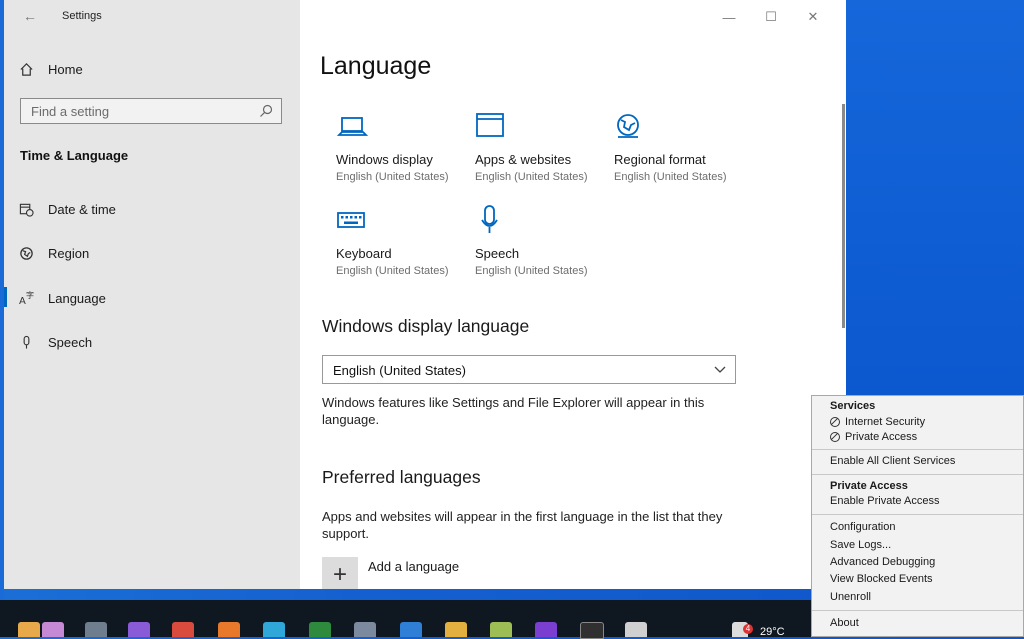  I want to click on tile-keyboard: Keyboard English (United States), so click(401, 240).